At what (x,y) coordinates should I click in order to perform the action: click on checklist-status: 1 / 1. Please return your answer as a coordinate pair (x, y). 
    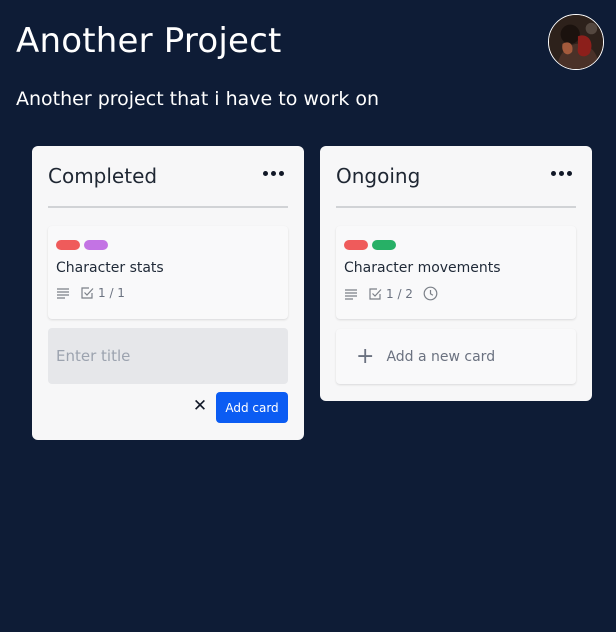
    Looking at the image, I should click on (102, 293).